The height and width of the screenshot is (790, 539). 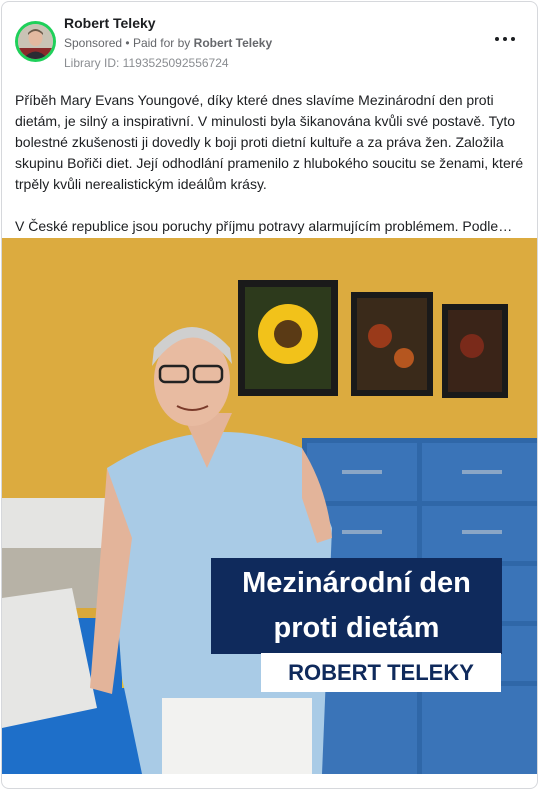 I want to click on dark-picture, so click(x=475, y=351).